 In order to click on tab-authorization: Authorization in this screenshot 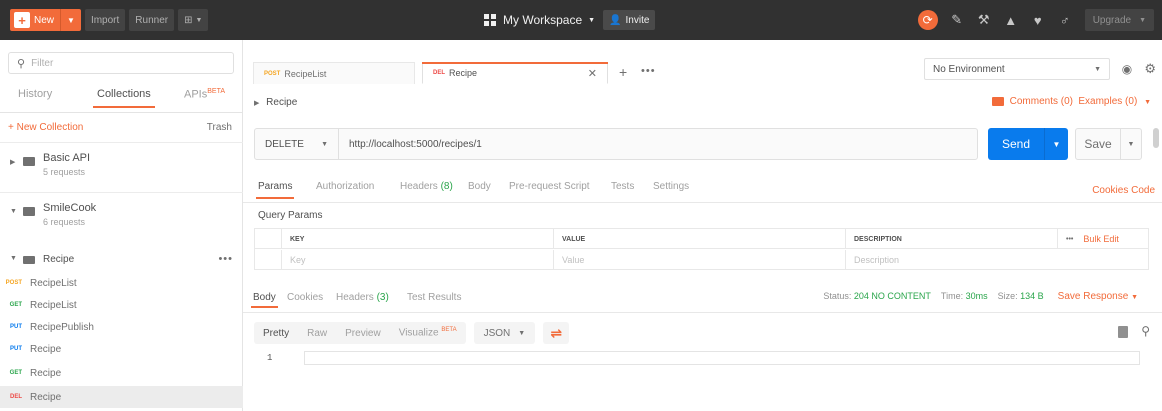, I will do `click(345, 186)`.